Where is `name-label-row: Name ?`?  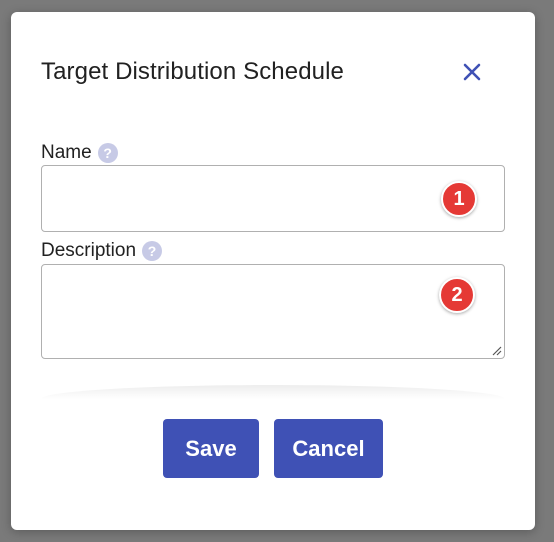
name-label-row: Name ? is located at coordinates (79, 153).